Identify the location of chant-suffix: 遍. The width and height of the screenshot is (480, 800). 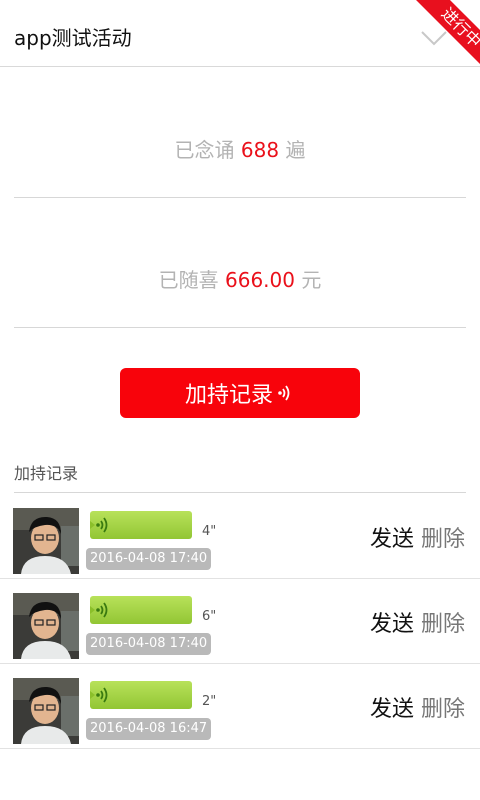
(295, 150).